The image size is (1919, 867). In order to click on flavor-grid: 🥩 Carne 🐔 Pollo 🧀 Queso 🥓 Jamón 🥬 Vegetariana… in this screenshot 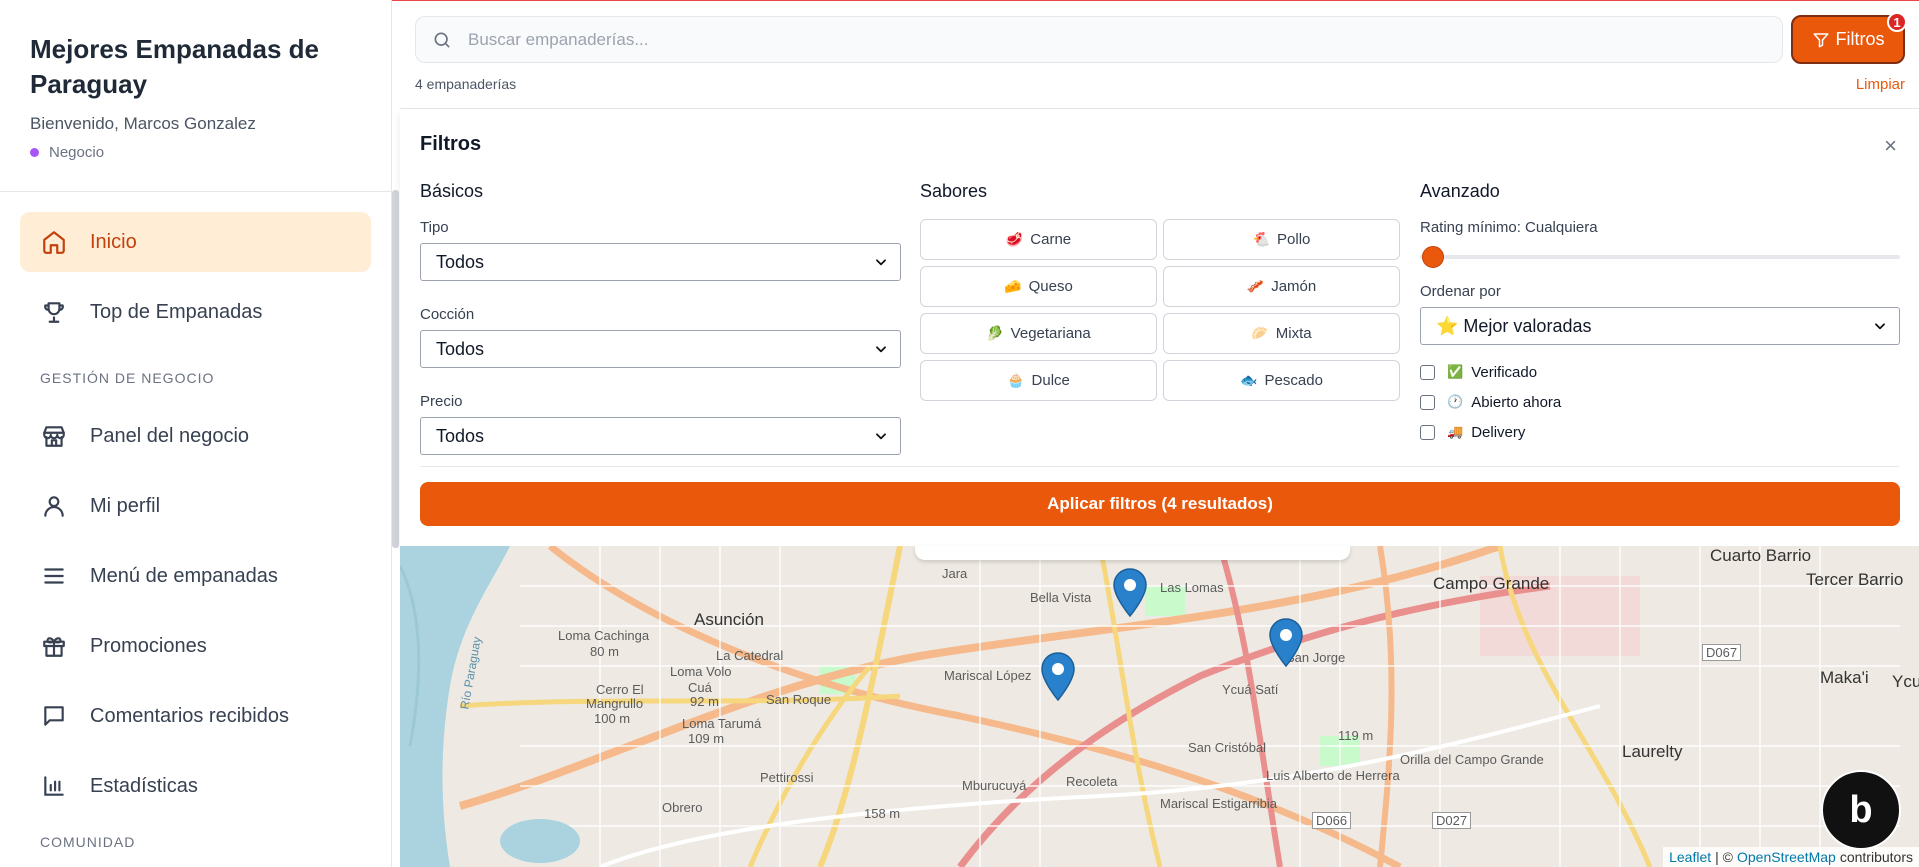, I will do `click(1160, 310)`.